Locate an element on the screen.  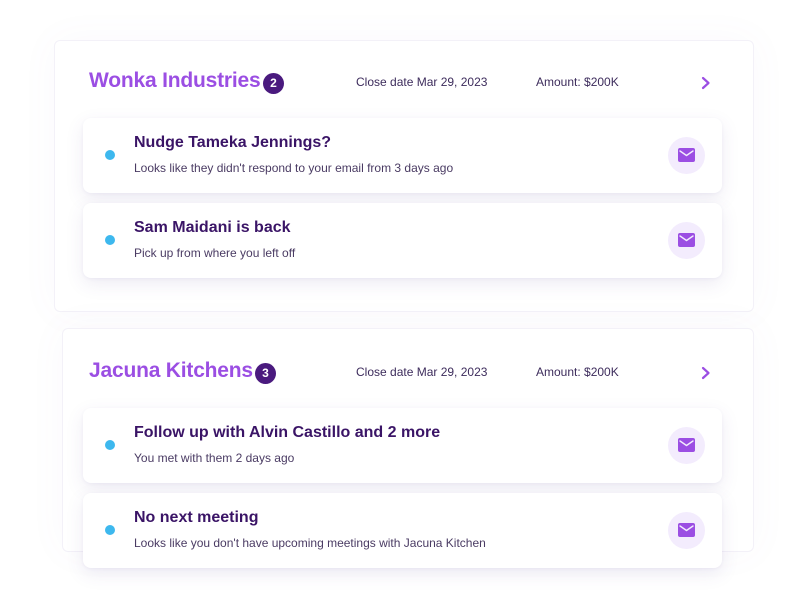
task-subtitle: Pick up from where you left off is located at coordinates (215, 253).